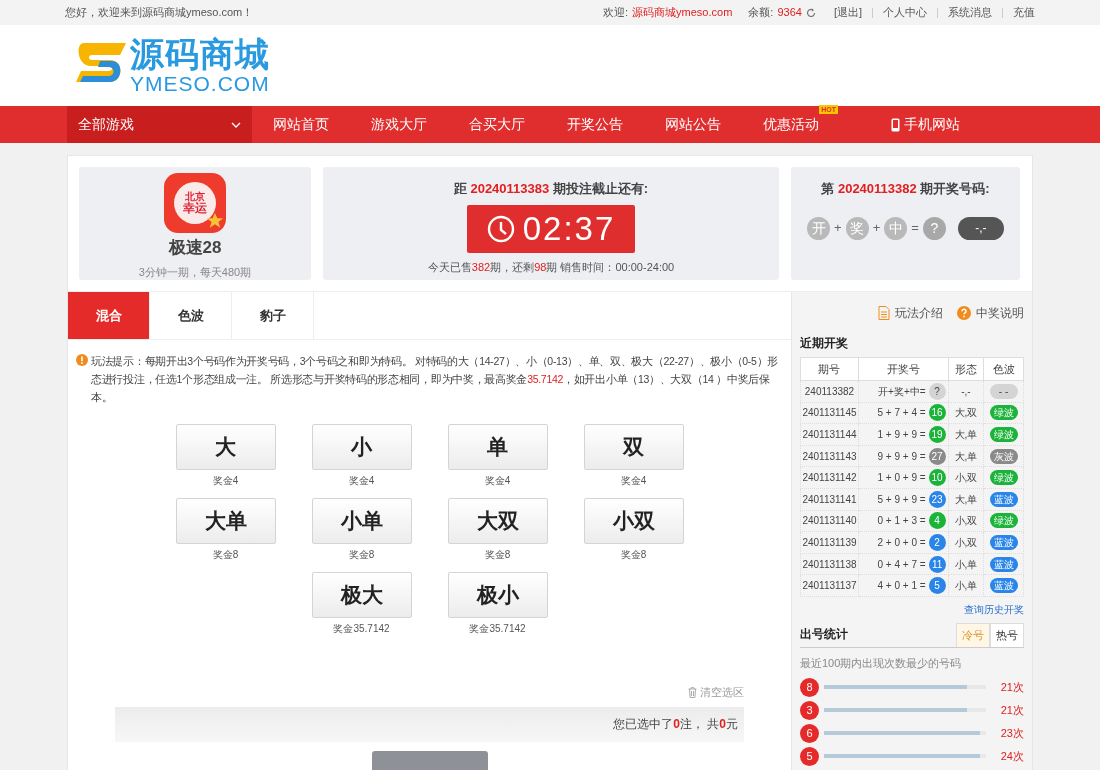 Image resolution: width=1100 pixels, height=770 pixels. Describe the element at coordinates (966, 391) in the screenshot. I see `table-cell: -,-` at that location.